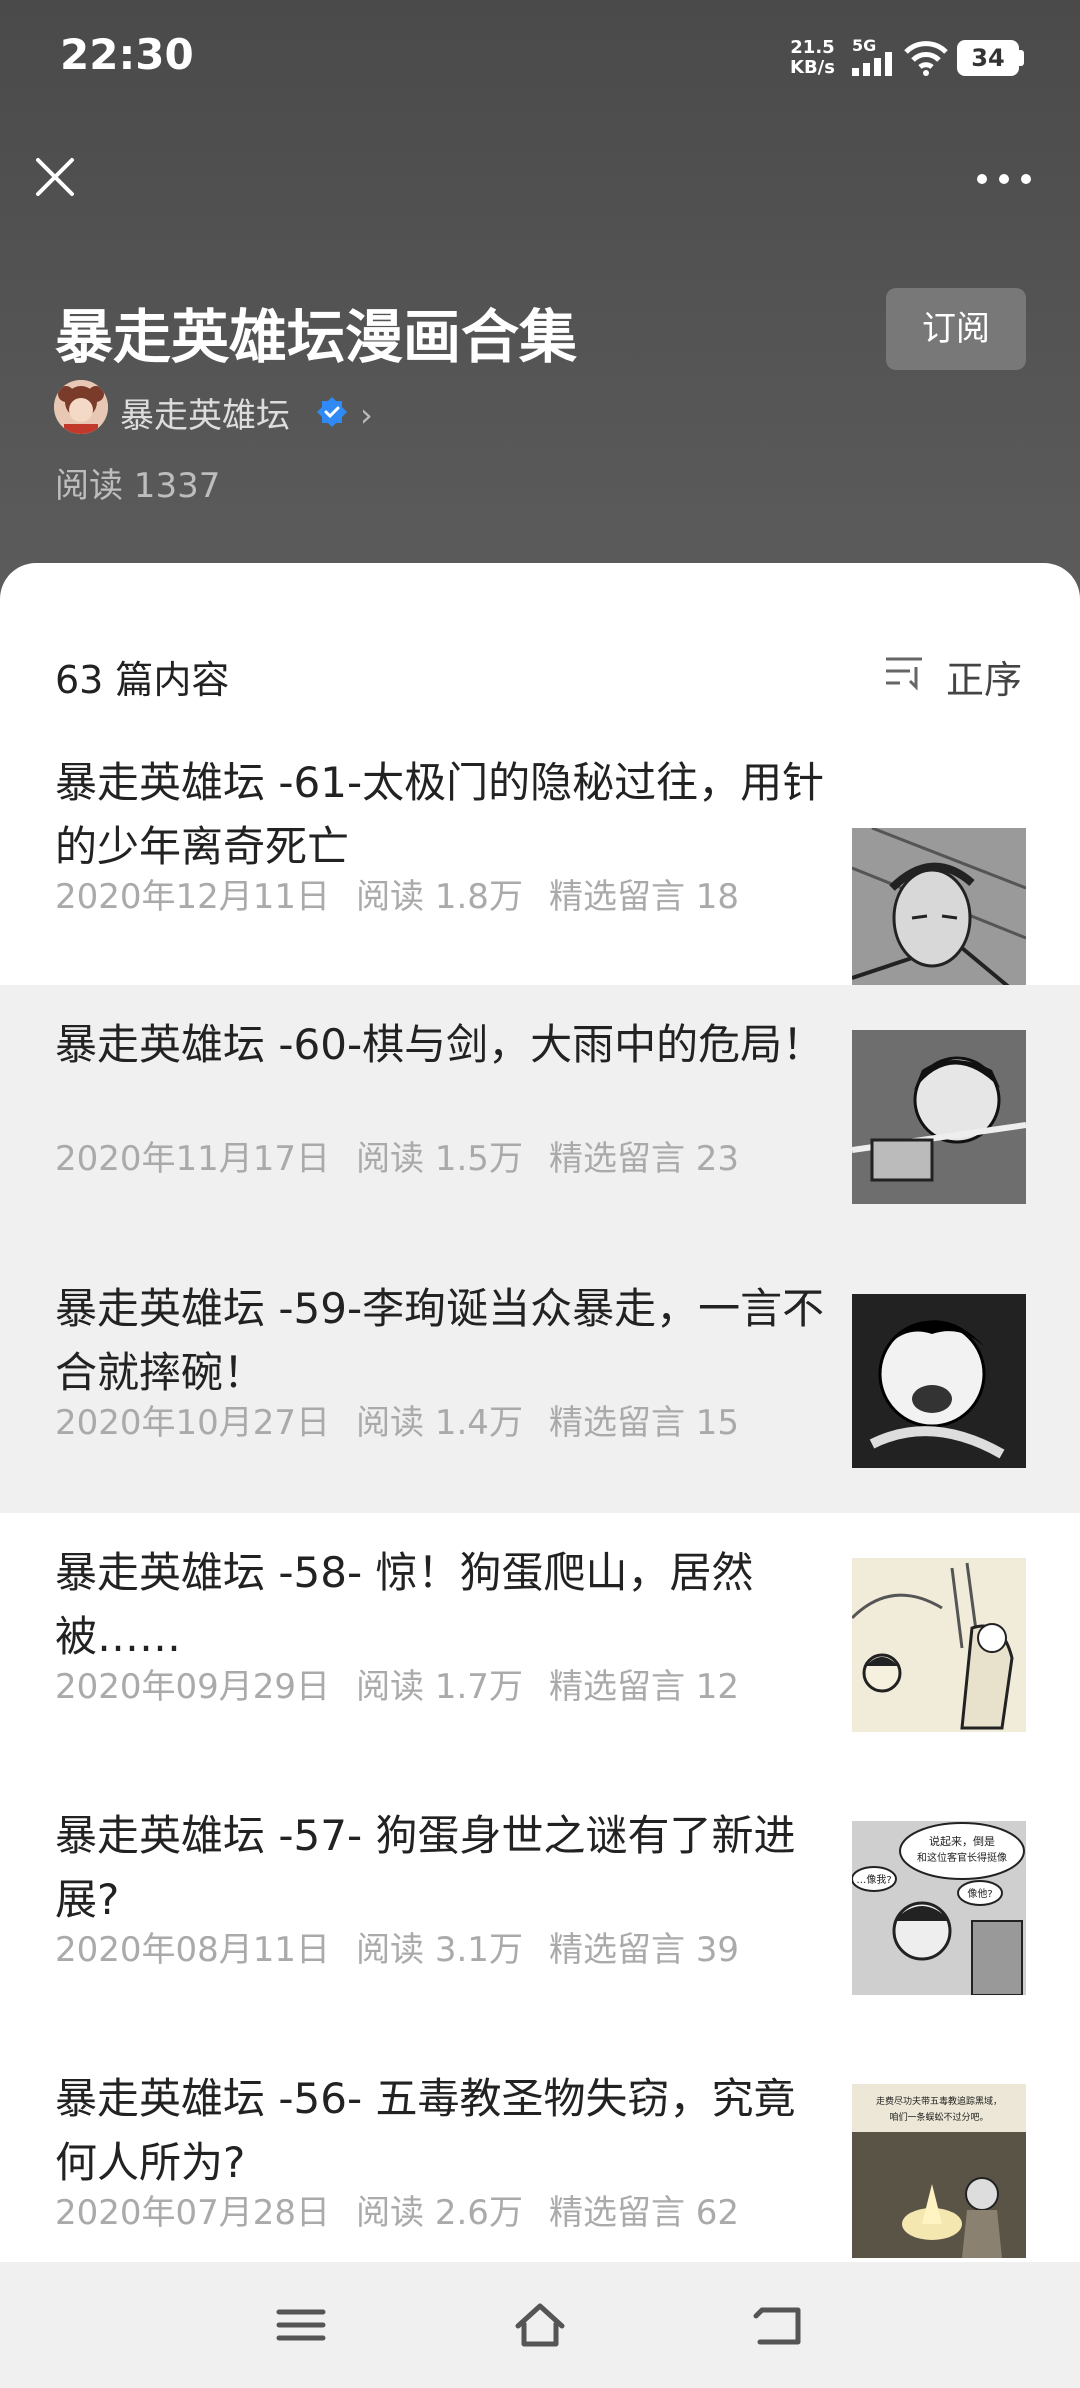 The width and height of the screenshot is (1080, 2388). What do you see at coordinates (904, 671) in the screenshot?
I see `sort-icon` at bounding box center [904, 671].